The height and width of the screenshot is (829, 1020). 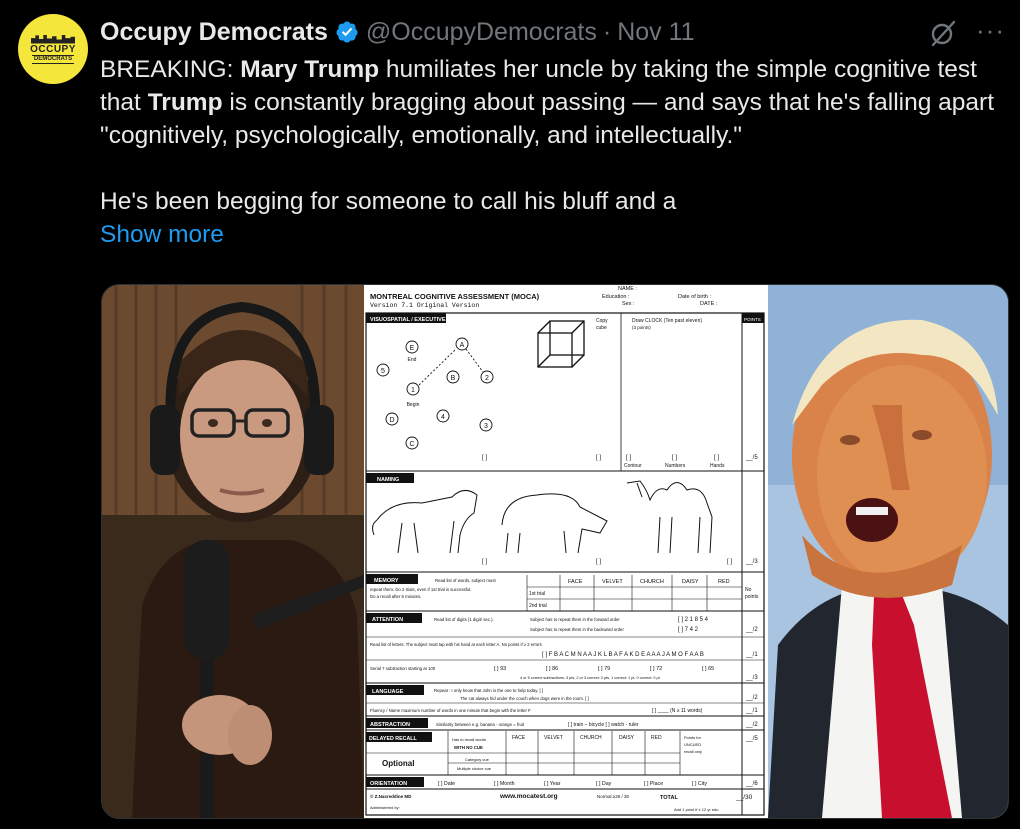 I want to click on moca-name-label: NAME :, so click(x=627, y=289).